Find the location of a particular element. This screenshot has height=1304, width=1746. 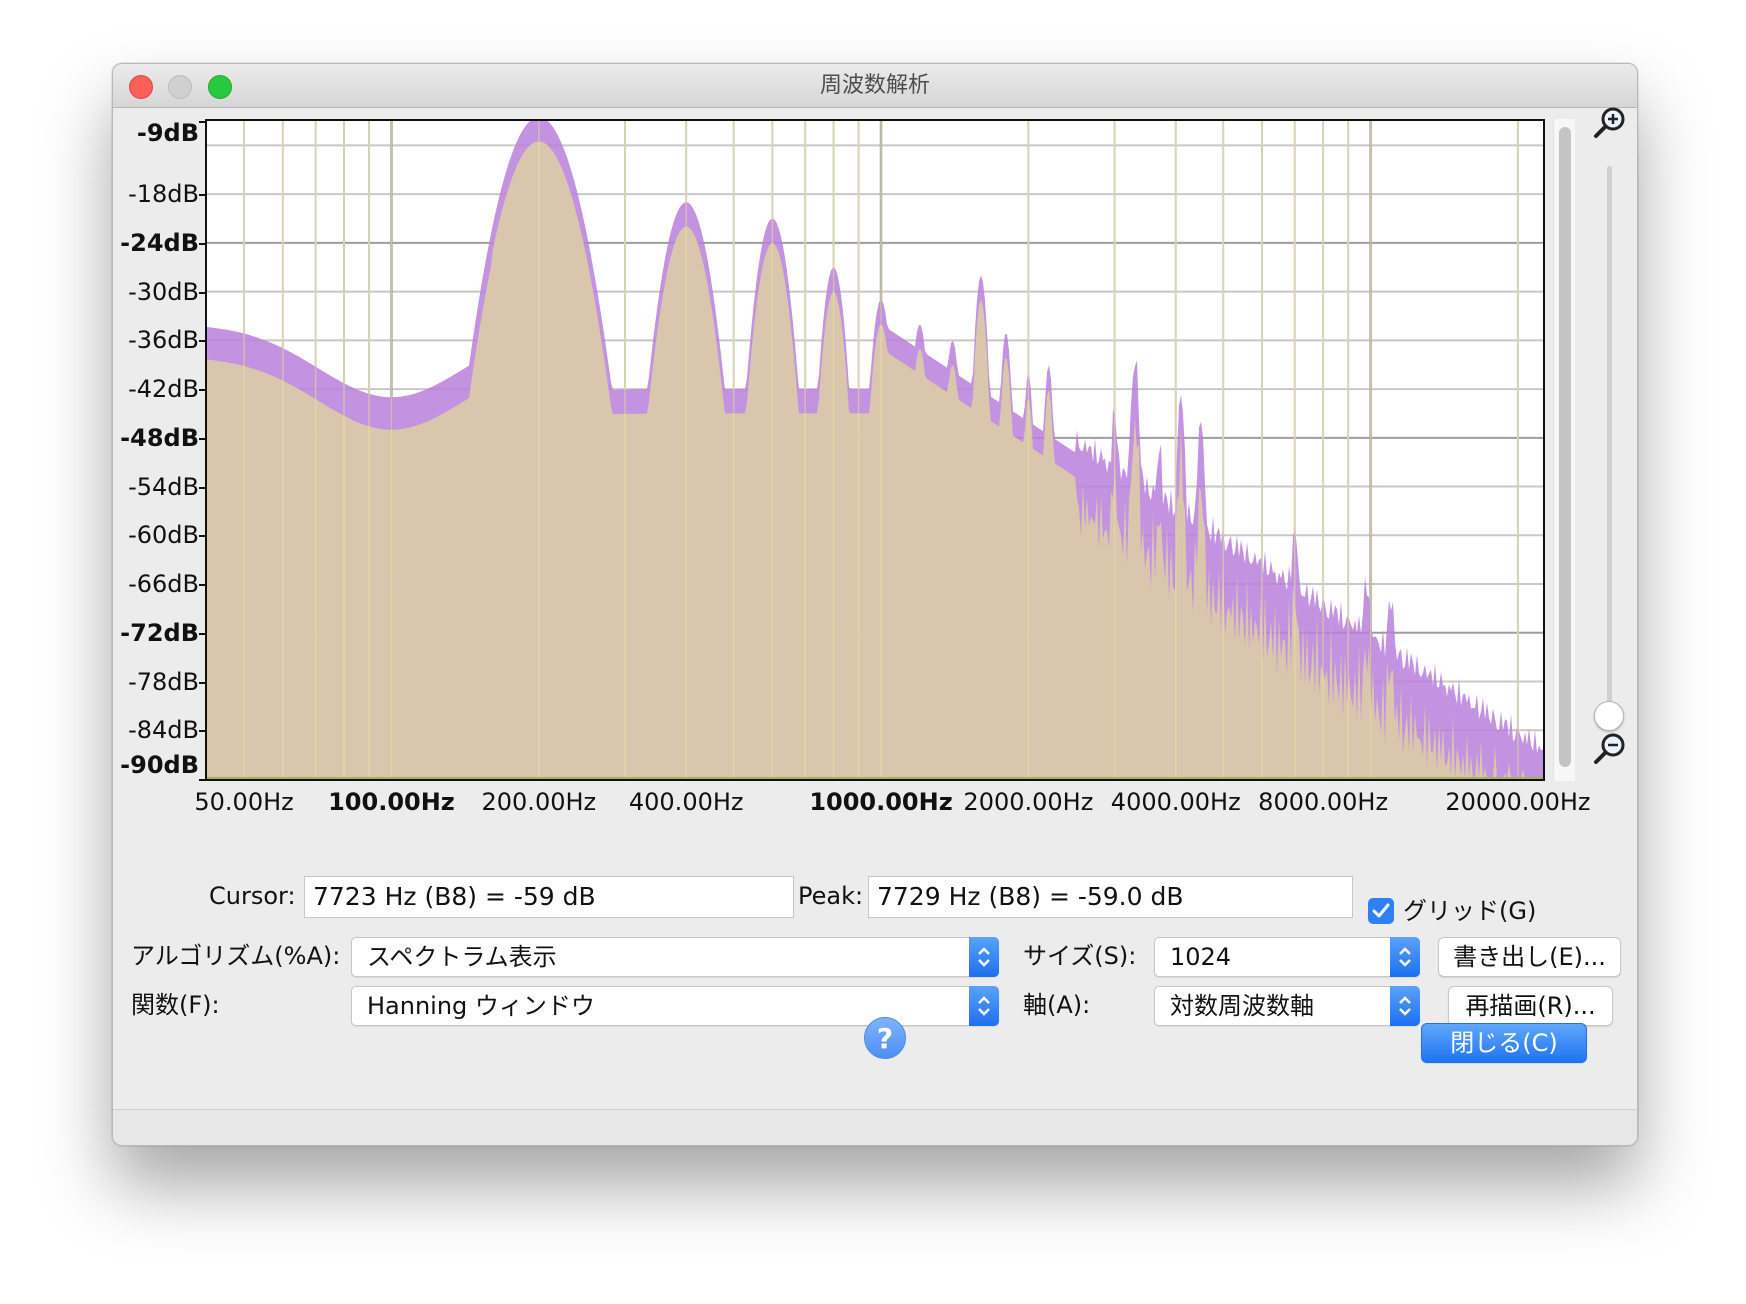

size-label: サイズ(S): is located at coordinates (1080, 956).